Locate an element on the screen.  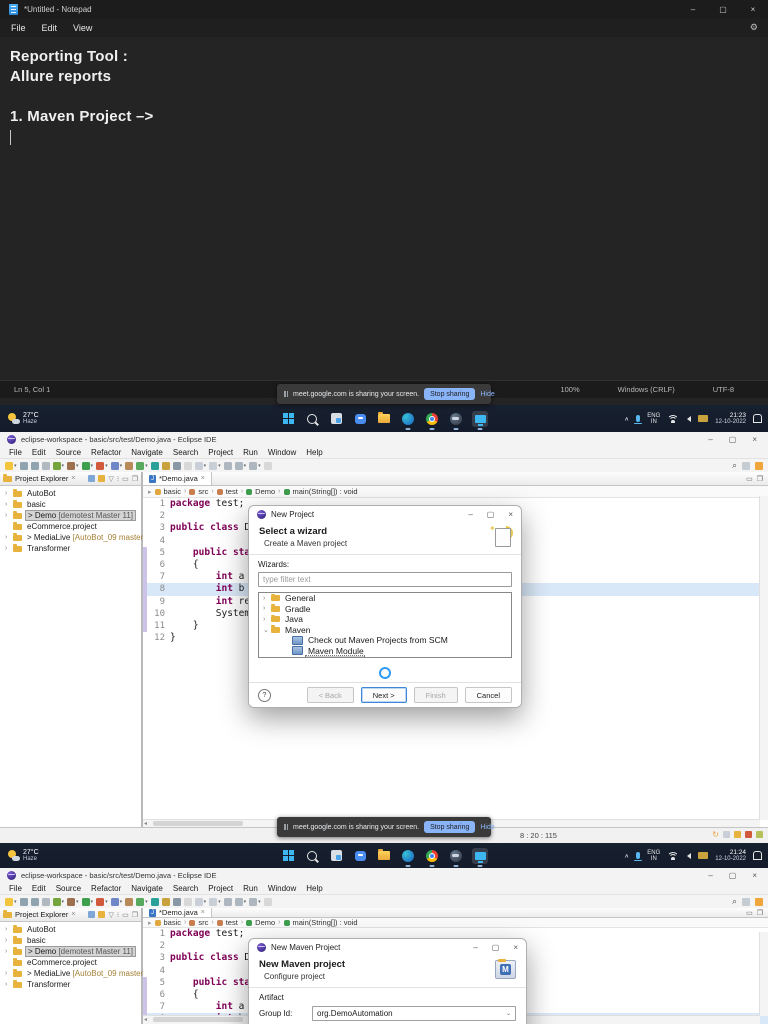
chevron-down-icon: ⌄ is located at coordinates (508, 1013).